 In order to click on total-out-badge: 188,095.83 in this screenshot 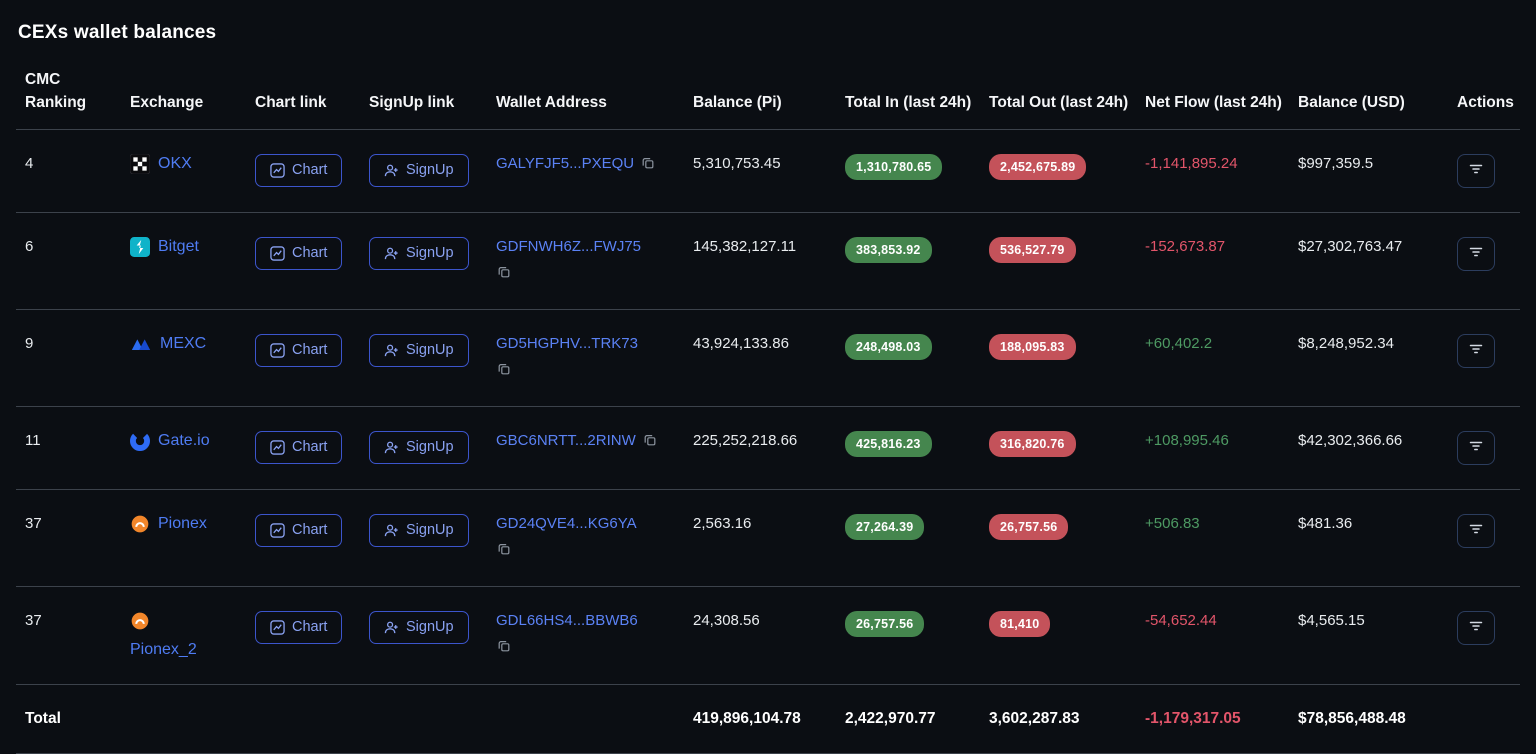, I will do `click(1032, 346)`.